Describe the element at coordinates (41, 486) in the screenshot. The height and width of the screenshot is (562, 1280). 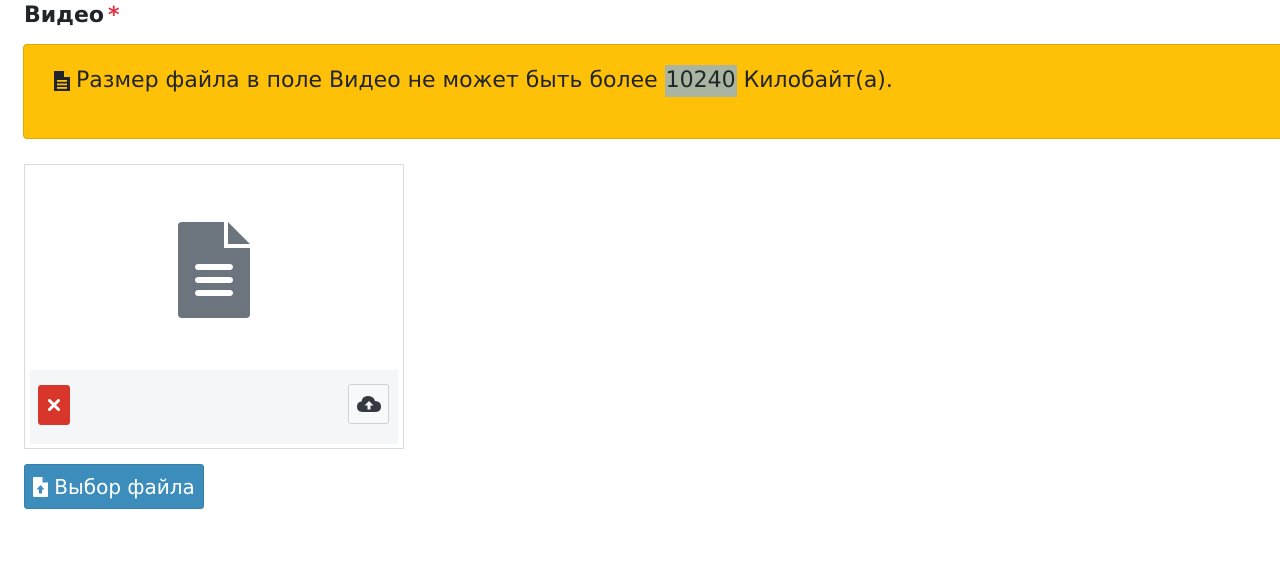
I see `file-upload-icon` at that location.